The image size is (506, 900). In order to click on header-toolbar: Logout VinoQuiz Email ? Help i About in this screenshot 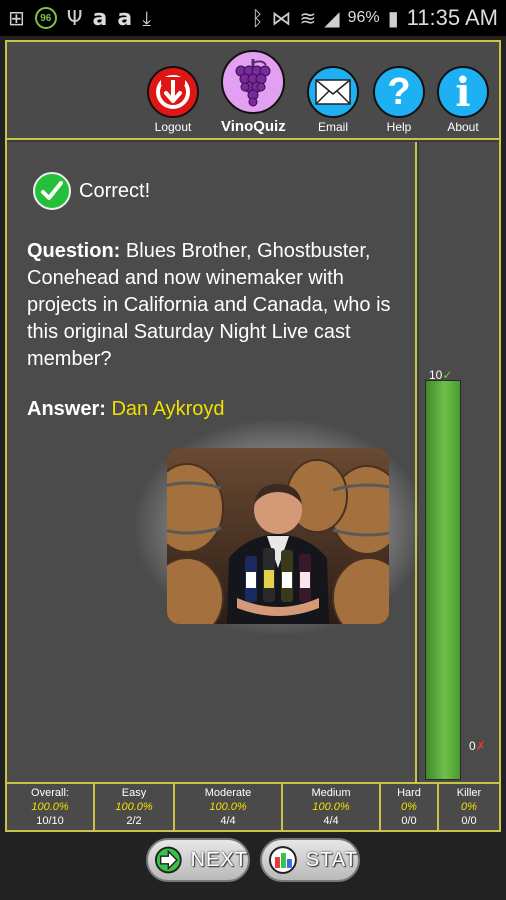, I will do `click(253, 91)`.